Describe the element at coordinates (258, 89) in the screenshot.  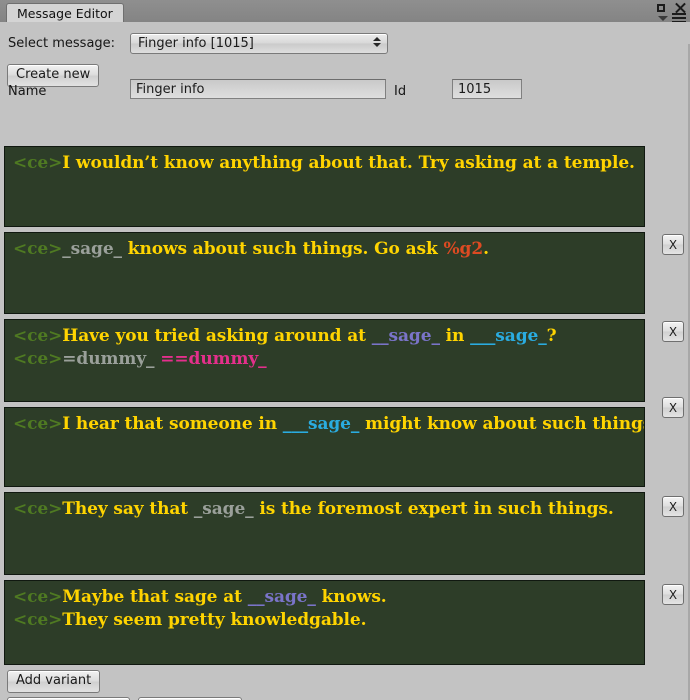
I see `name-input: Finger info` at that location.